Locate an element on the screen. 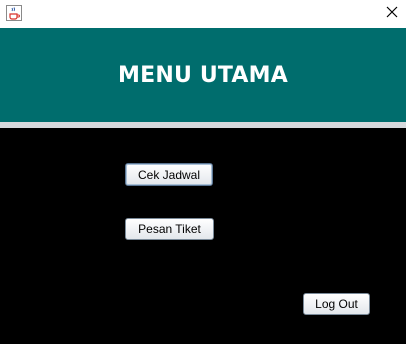 Image resolution: width=406 pixels, height=344 pixels. page-title: MENU UTAMA is located at coordinates (203, 75).